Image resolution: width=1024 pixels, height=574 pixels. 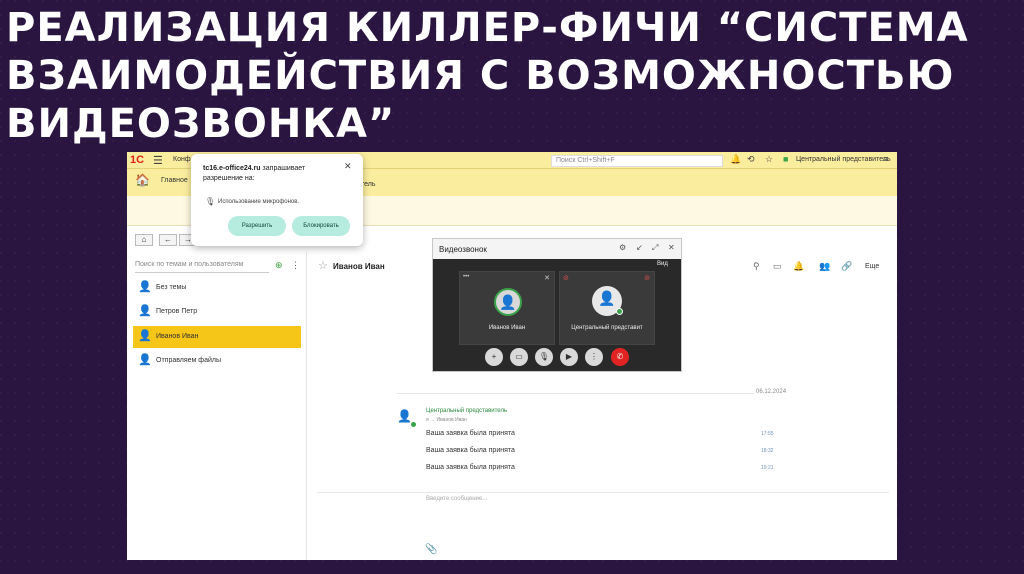 What do you see at coordinates (168, 240) in the screenshot?
I see `back-button: ←` at bounding box center [168, 240].